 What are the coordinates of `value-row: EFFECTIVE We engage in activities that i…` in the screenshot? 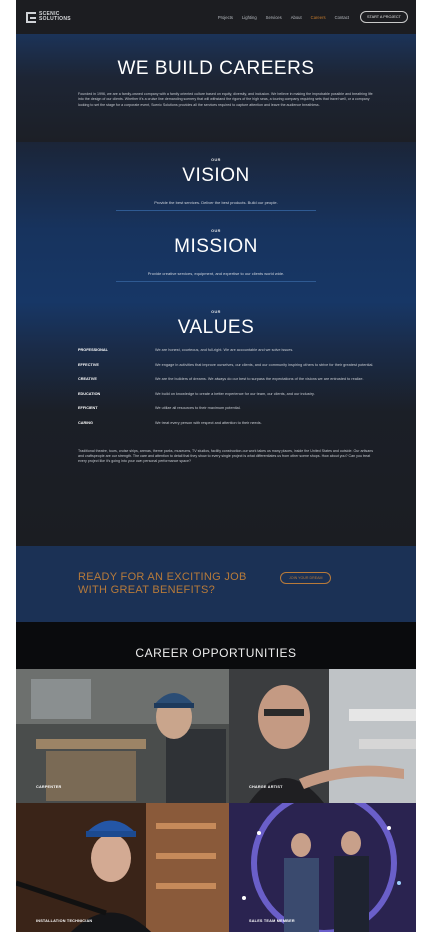 It's located at (216, 366).